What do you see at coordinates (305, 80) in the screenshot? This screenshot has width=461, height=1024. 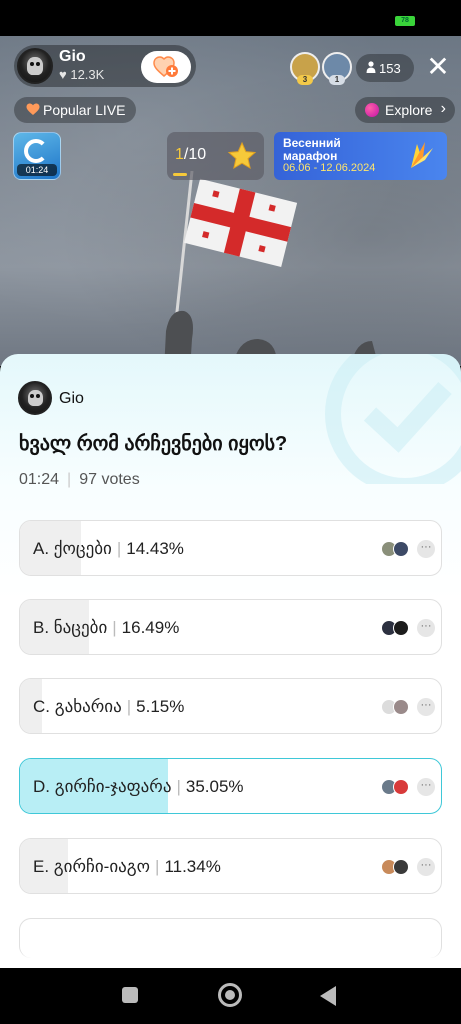 I see `viewer-rank-badge: 3` at bounding box center [305, 80].